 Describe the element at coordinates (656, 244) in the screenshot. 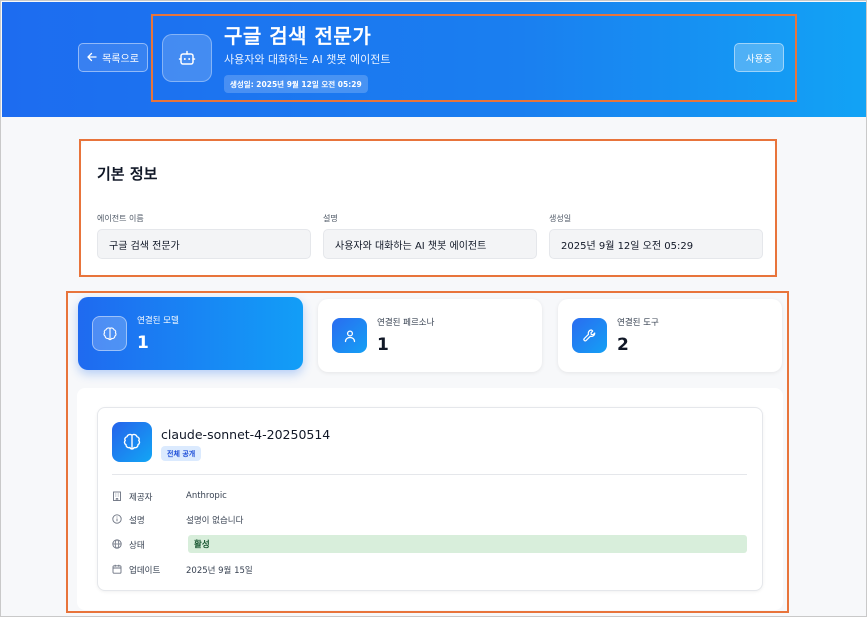

I see `created-date-field: 2025년 9월 12일 오전 05:29` at that location.